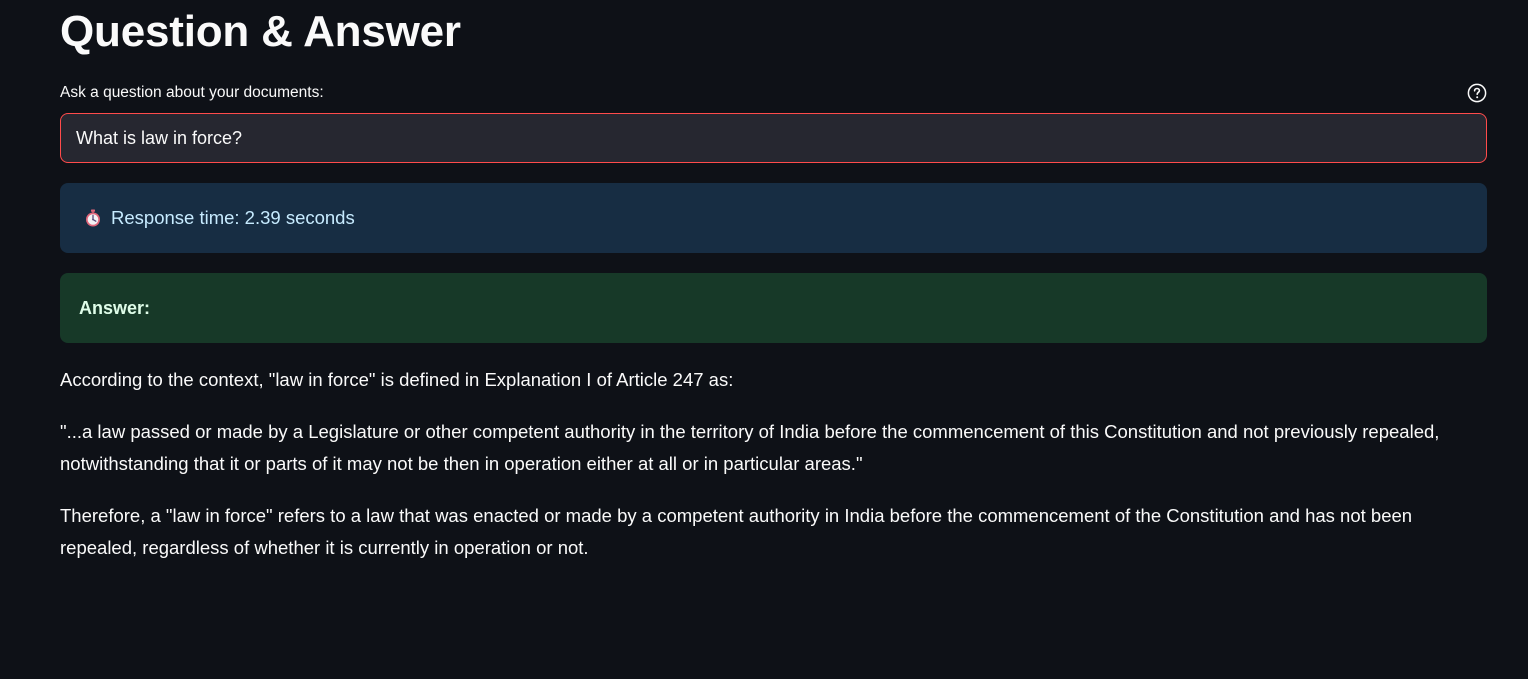  What do you see at coordinates (773, 138) in the screenshot?
I see `question-input` at bounding box center [773, 138].